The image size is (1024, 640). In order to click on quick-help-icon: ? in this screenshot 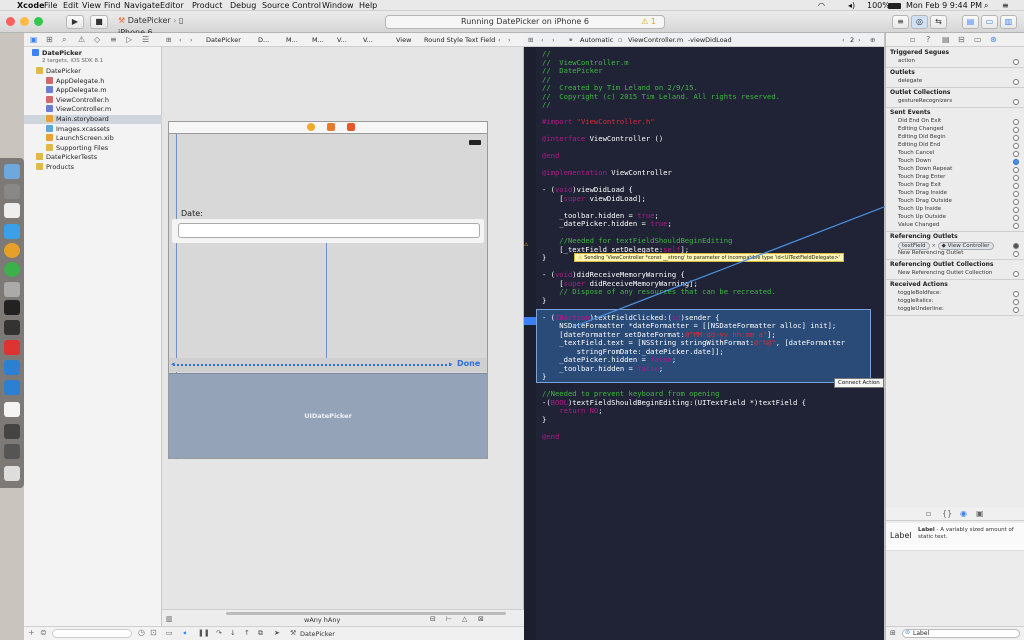, I will do `click(928, 39)`.